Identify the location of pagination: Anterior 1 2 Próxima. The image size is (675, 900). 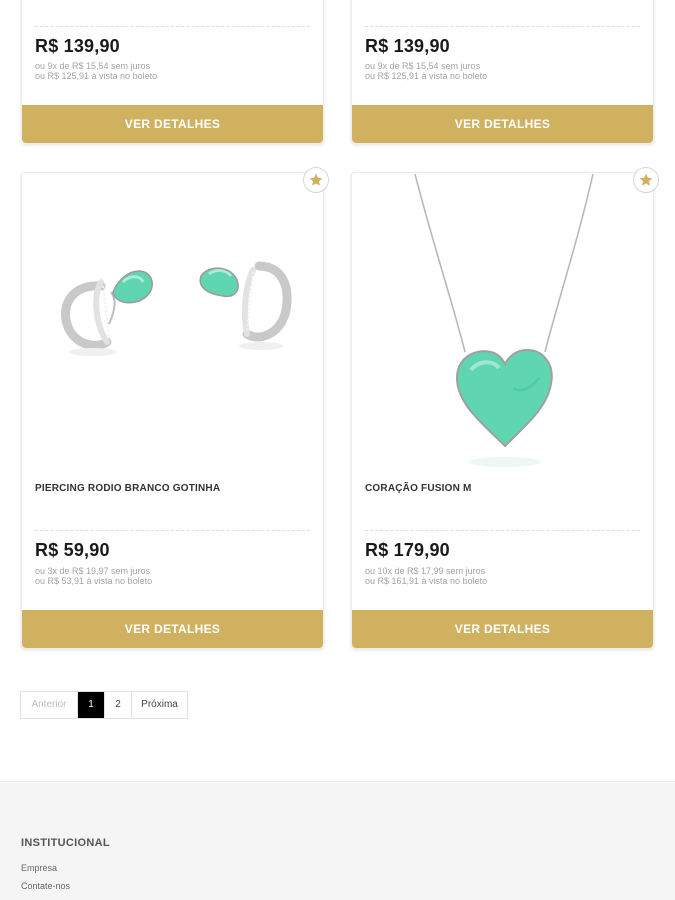
(104, 705).